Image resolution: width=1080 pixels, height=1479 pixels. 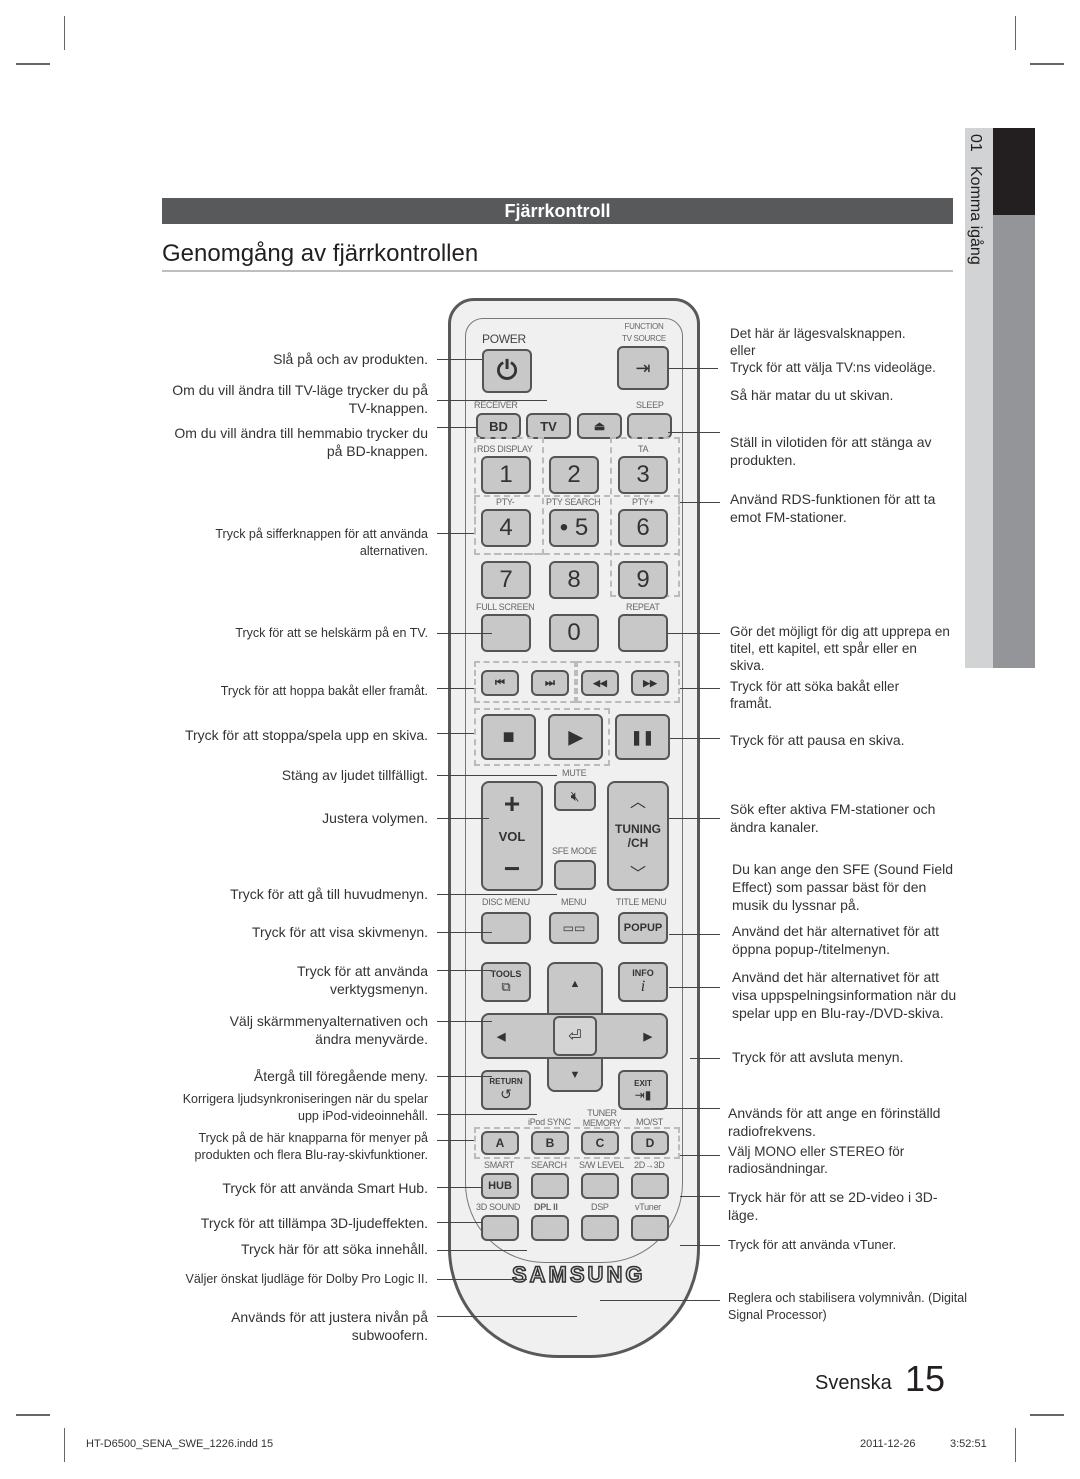 I want to click on mo-st-label: MO/ST, so click(x=649, y=1122).